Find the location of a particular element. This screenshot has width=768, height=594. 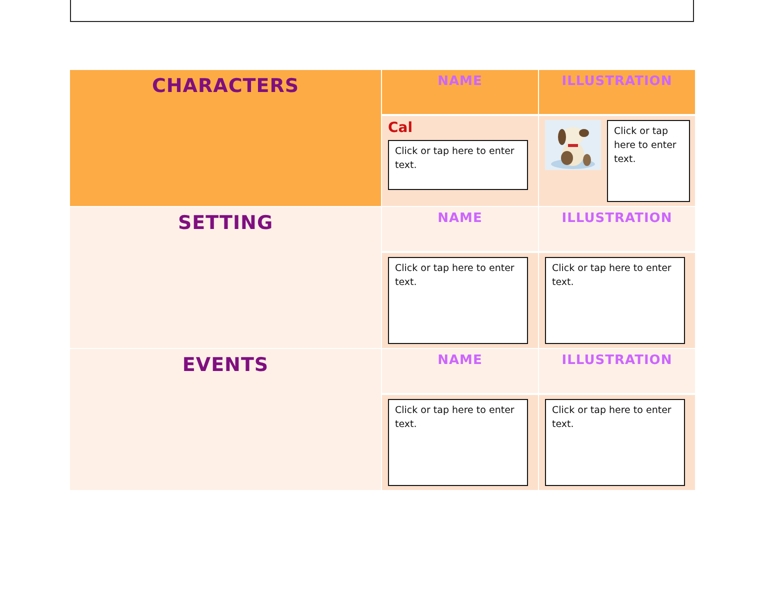

section-title: CHARACTERS is located at coordinates (226, 86).